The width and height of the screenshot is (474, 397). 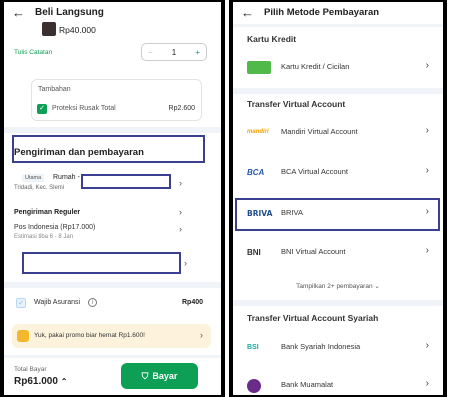 I want to click on quantity-value: 1, so click(x=174, y=52).